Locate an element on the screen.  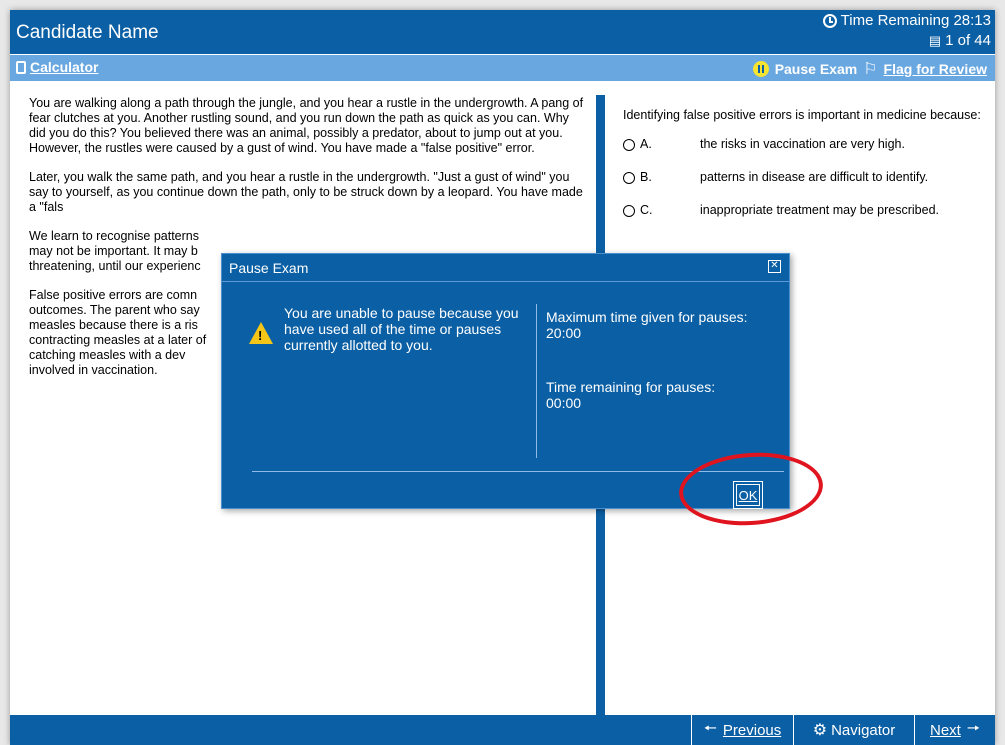
pages-icon: ▤ is located at coordinates (935, 40).